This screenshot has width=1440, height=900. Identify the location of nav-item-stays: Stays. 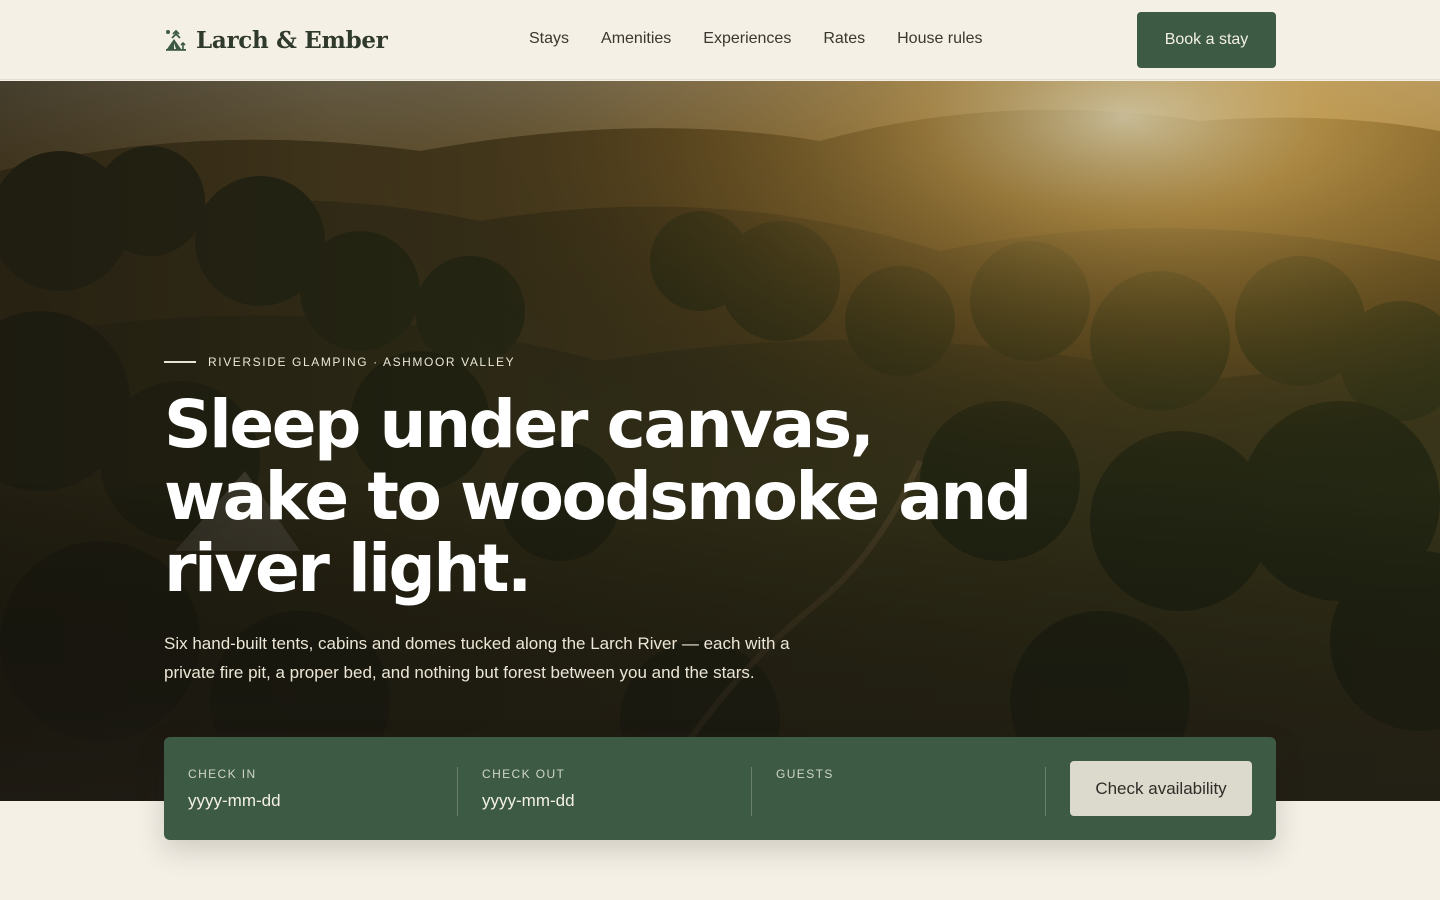
(549, 39).